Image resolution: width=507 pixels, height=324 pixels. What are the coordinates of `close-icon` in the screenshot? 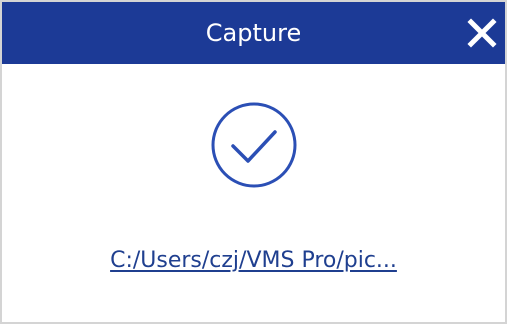 It's located at (482, 33).